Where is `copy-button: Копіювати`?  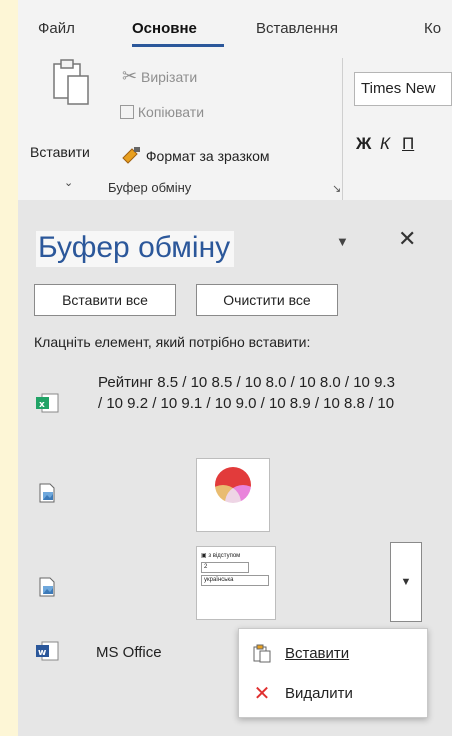
copy-button: Копіювати is located at coordinates (162, 112).